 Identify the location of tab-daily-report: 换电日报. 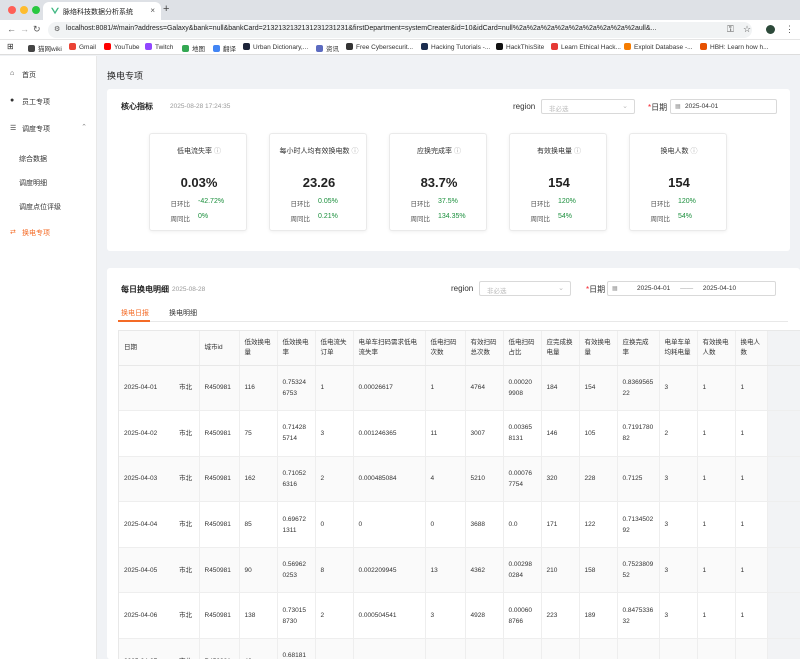
(135, 313).